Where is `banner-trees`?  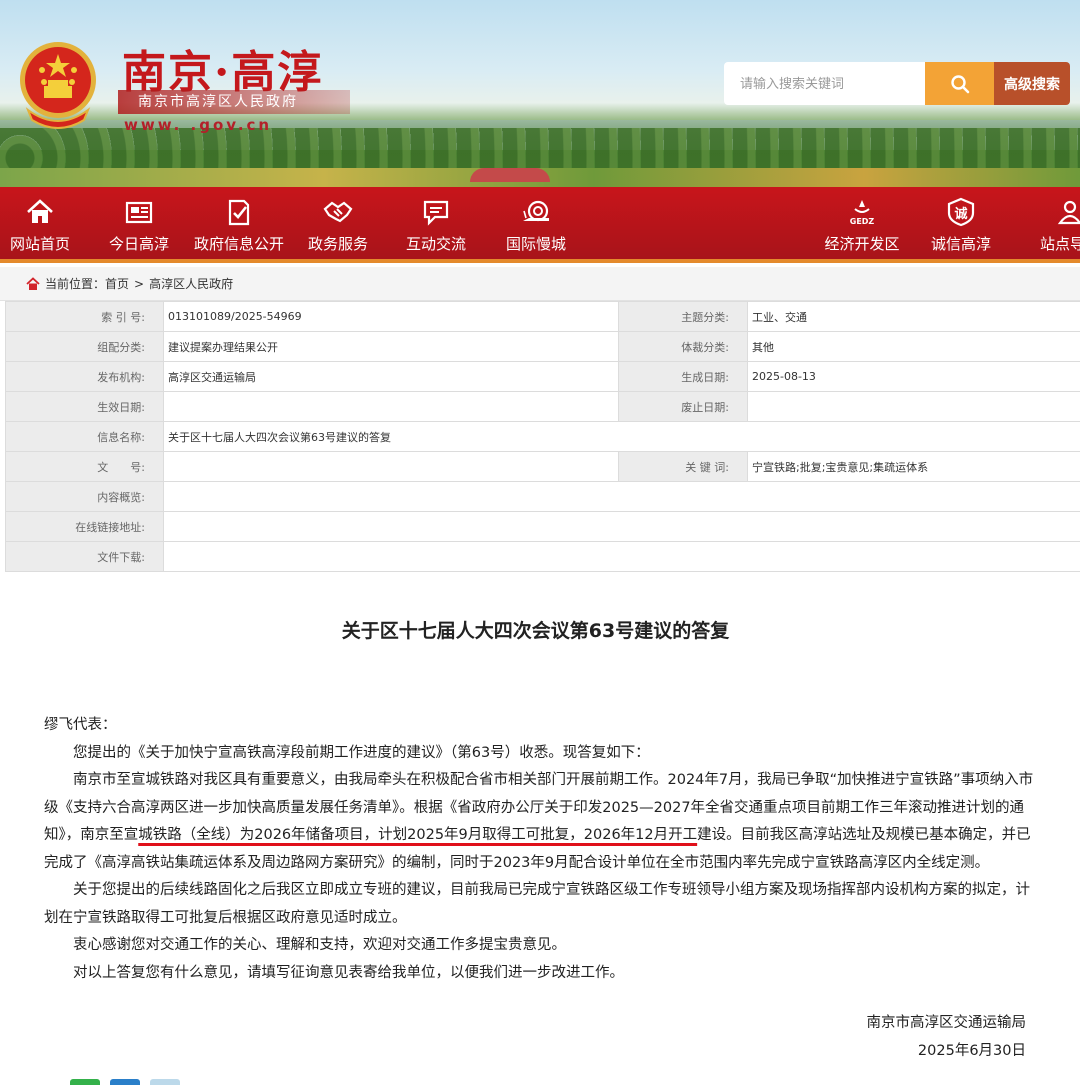
banner-trees is located at coordinates (540, 148).